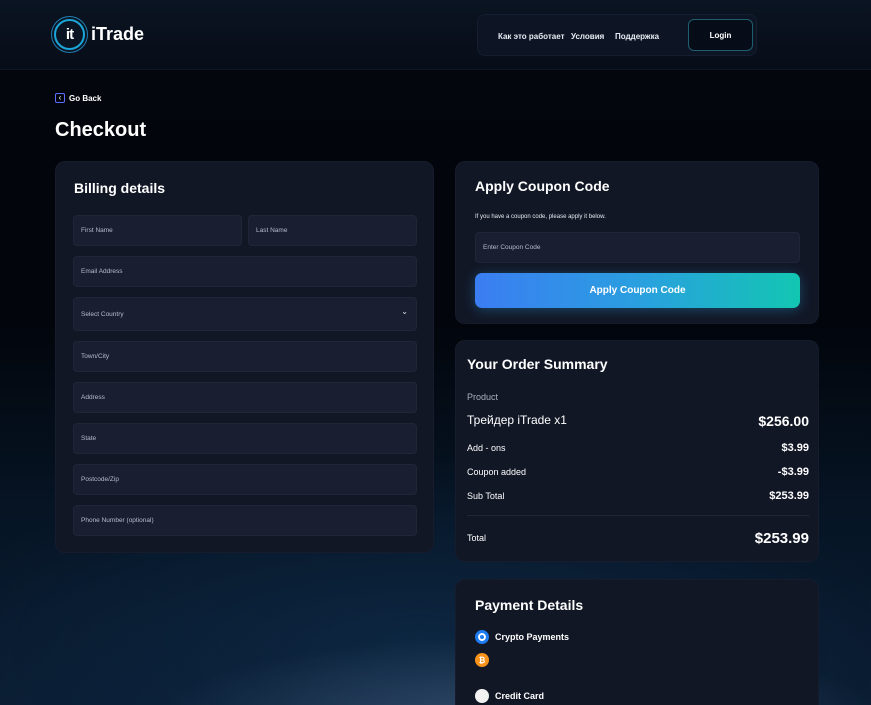  I want to click on product-price: $256.00, so click(783, 421).